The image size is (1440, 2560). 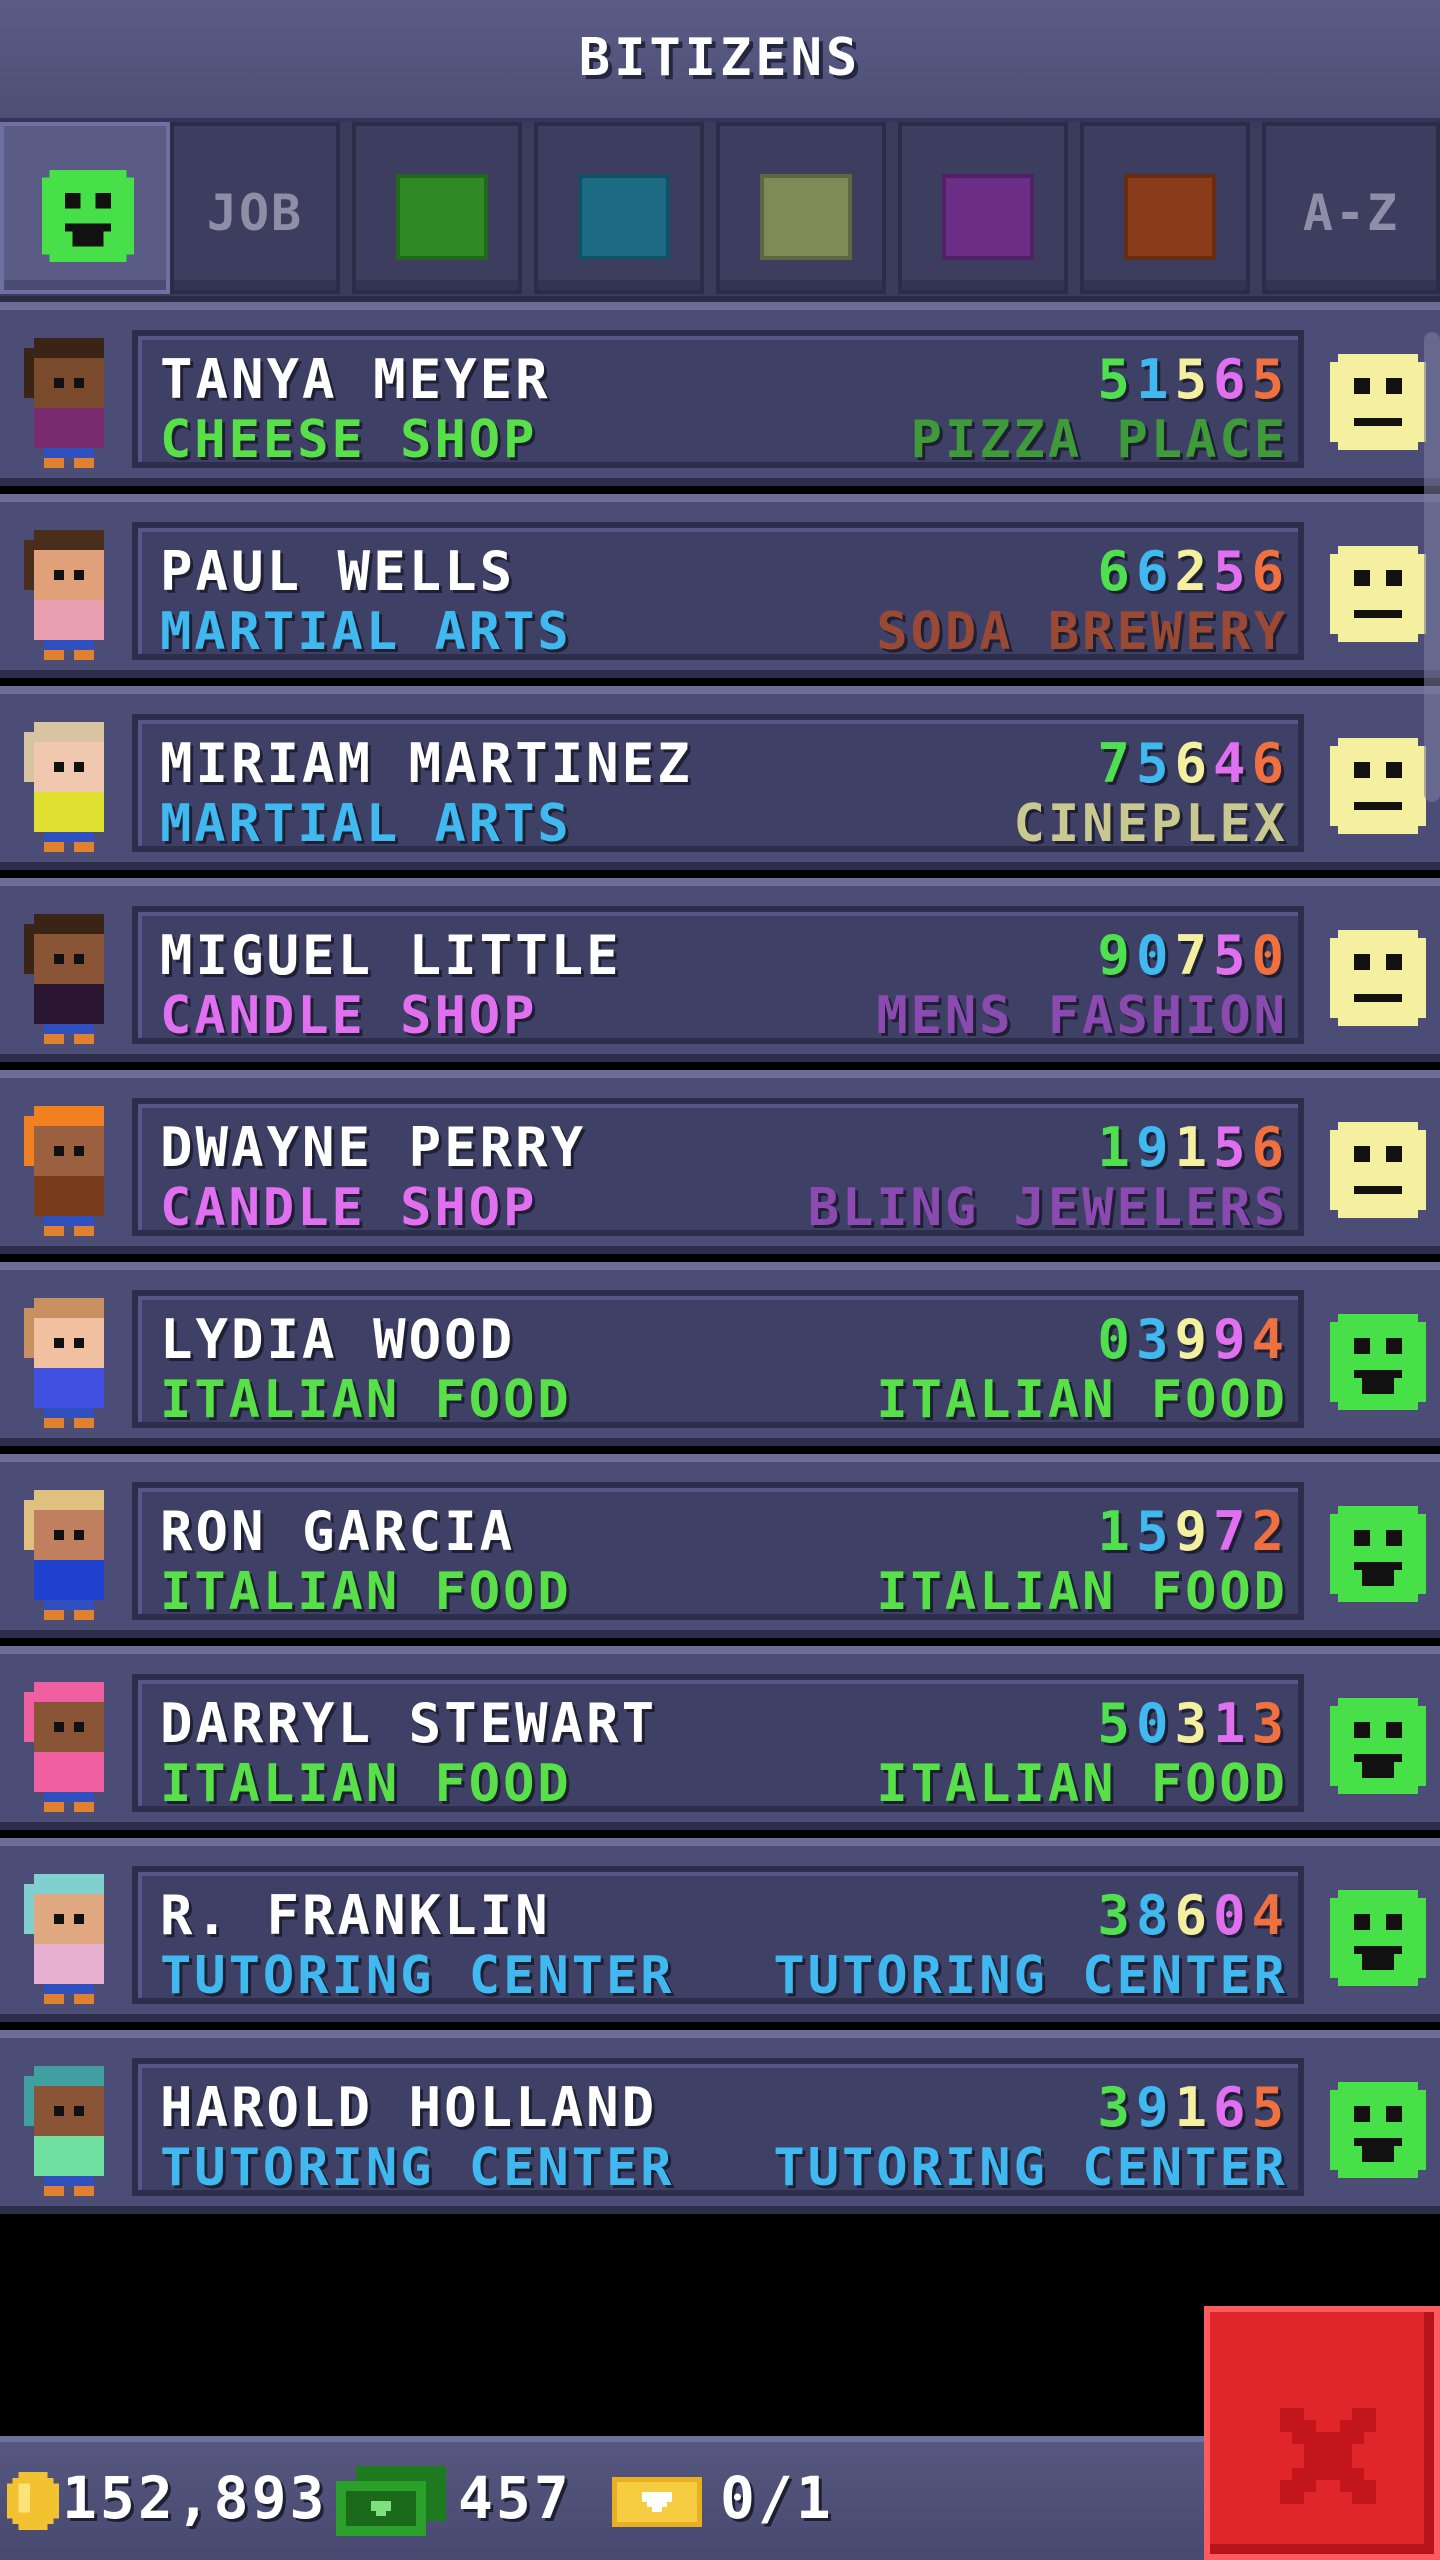 What do you see at coordinates (417, 2168) in the screenshot?
I see `bitizen-current-job: TUTORING CENTER` at bounding box center [417, 2168].